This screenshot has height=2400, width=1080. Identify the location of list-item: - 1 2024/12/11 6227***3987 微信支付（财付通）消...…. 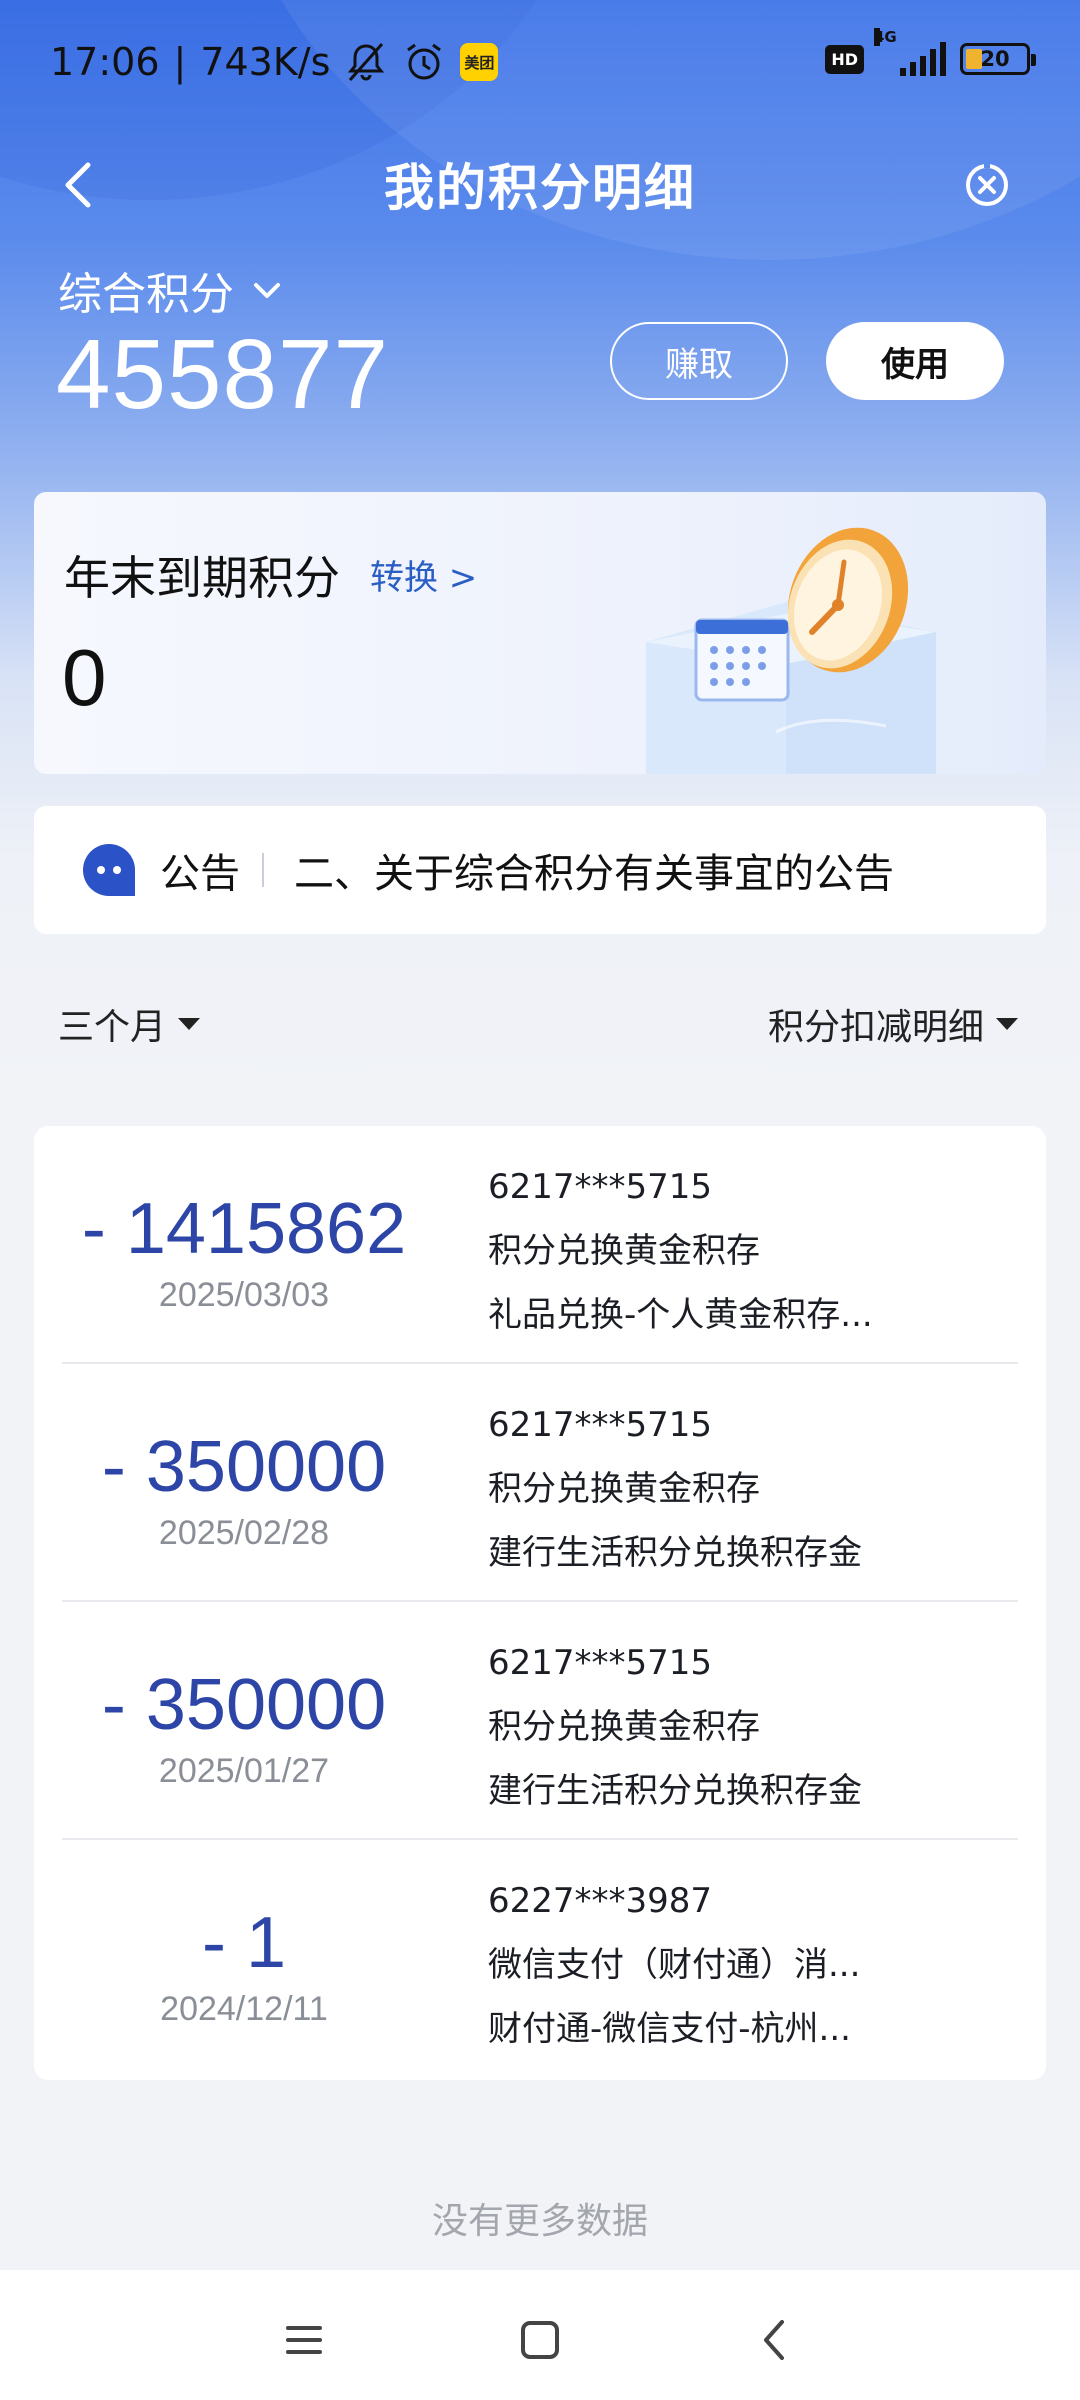
(540, 1959).